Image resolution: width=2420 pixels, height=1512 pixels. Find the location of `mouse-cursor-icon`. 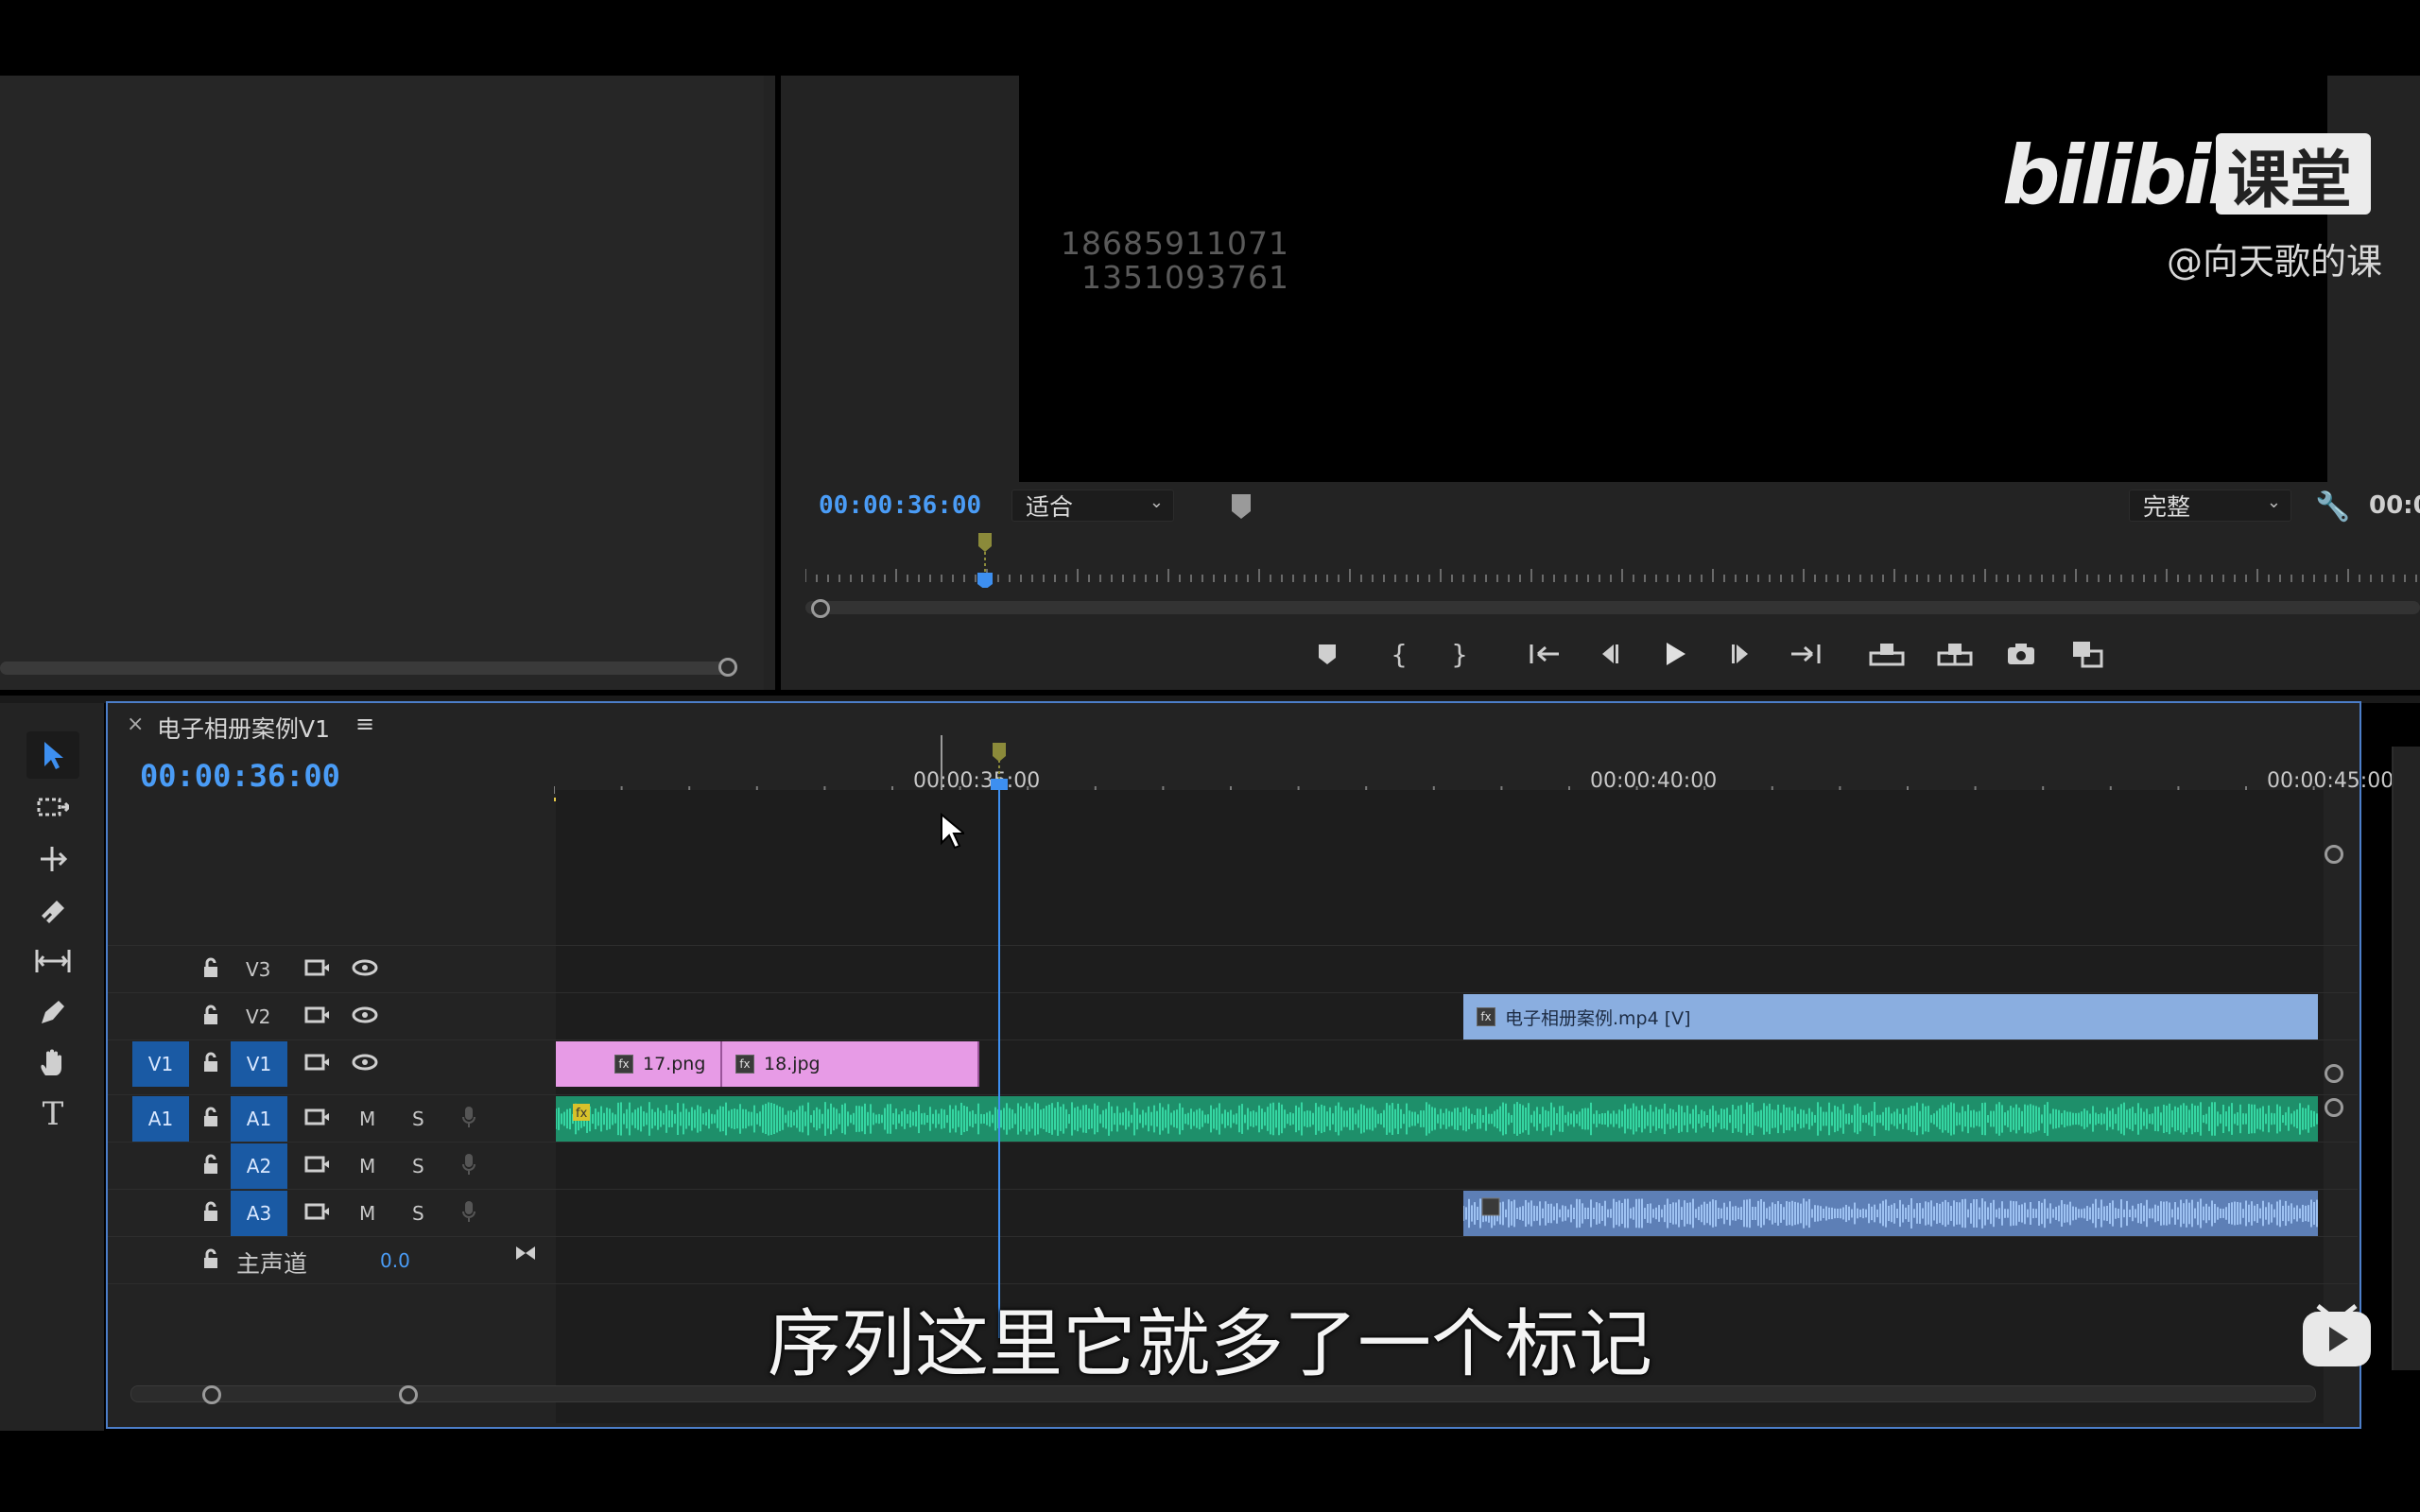

mouse-cursor-icon is located at coordinates (952, 831).